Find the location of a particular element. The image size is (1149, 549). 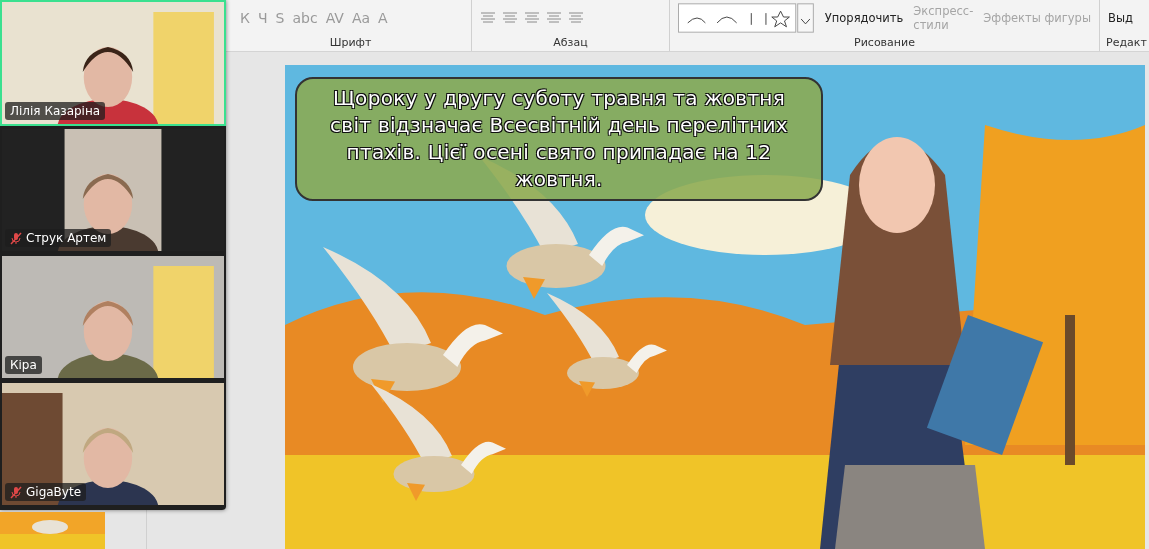

group-label: Рисование is located at coordinates (884, 43).